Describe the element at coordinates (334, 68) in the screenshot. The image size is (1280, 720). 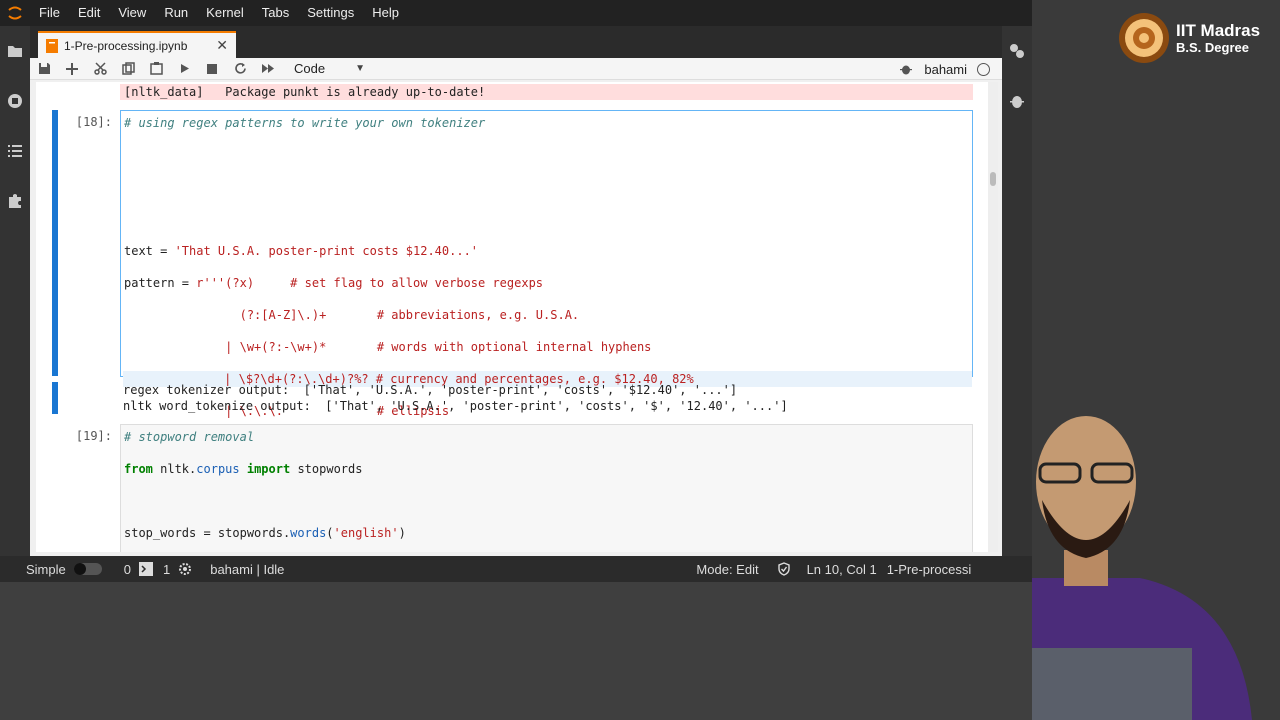
I see `cell-type-select: Code ▼` at that location.